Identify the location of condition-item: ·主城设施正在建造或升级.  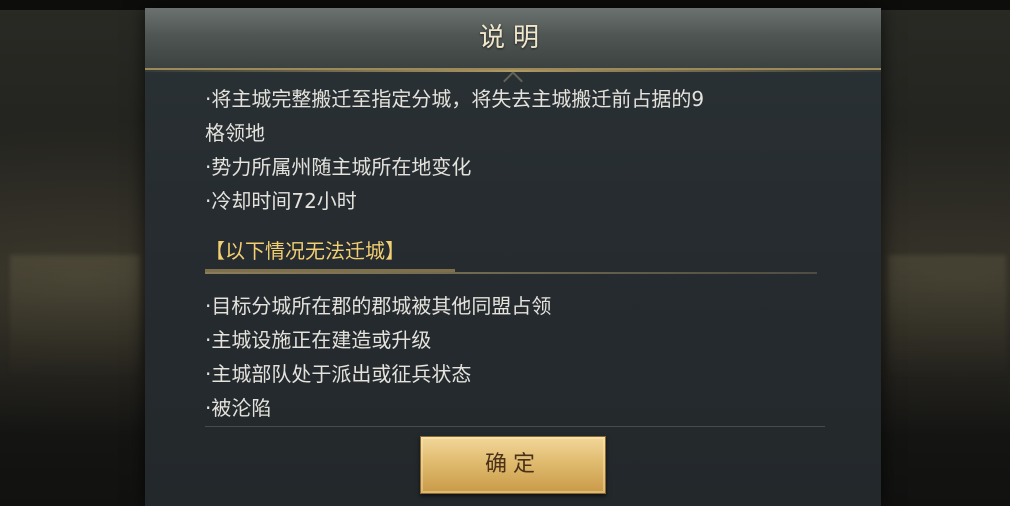
(318, 340).